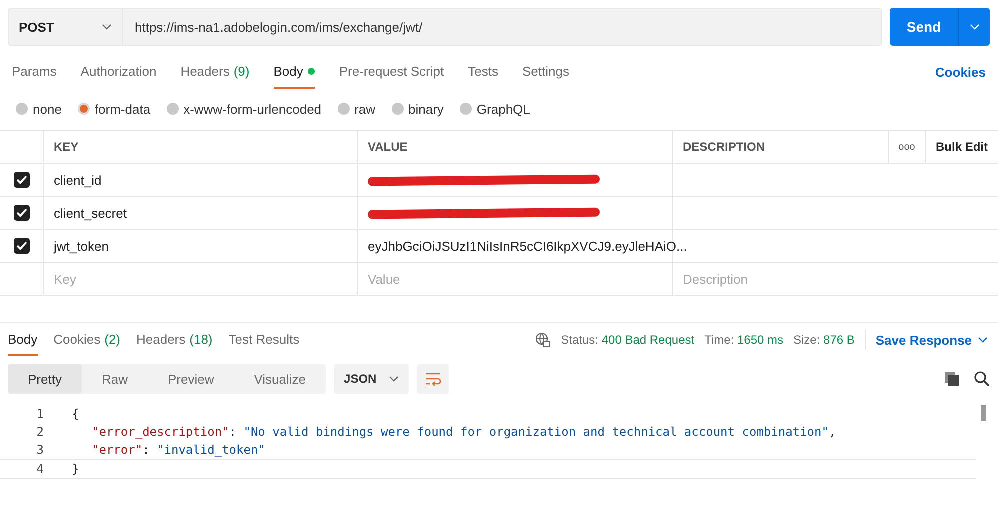 The width and height of the screenshot is (998, 518). What do you see at coordinates (982, 379) in the screenshot?
I see `search-icon` at bounding box center [982, 379].